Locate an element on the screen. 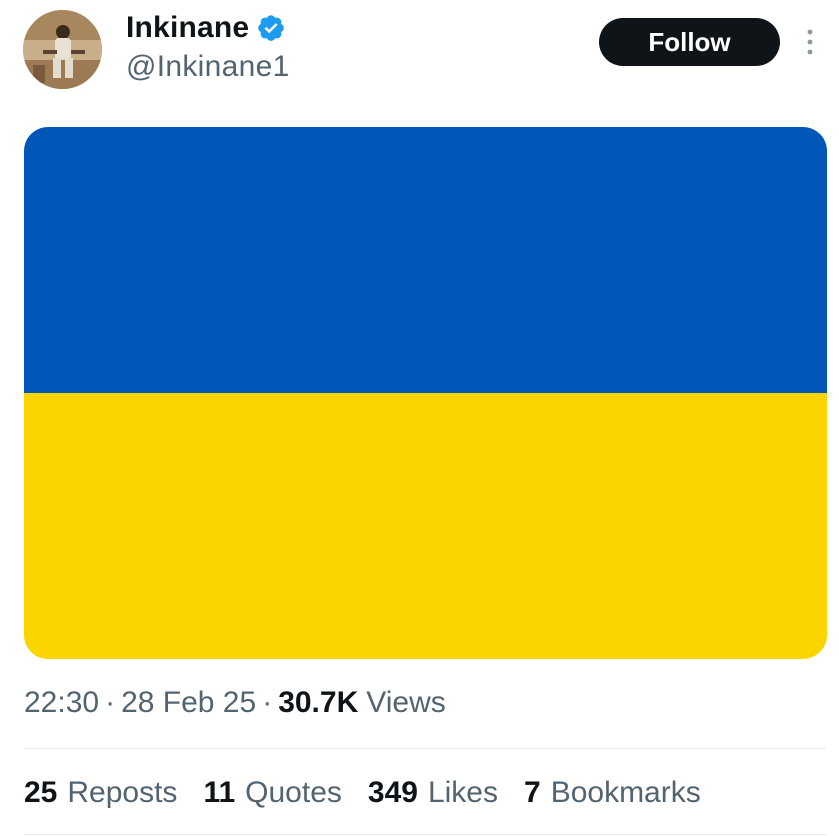  stat-count: 349 is located at coordinates (392, 792).